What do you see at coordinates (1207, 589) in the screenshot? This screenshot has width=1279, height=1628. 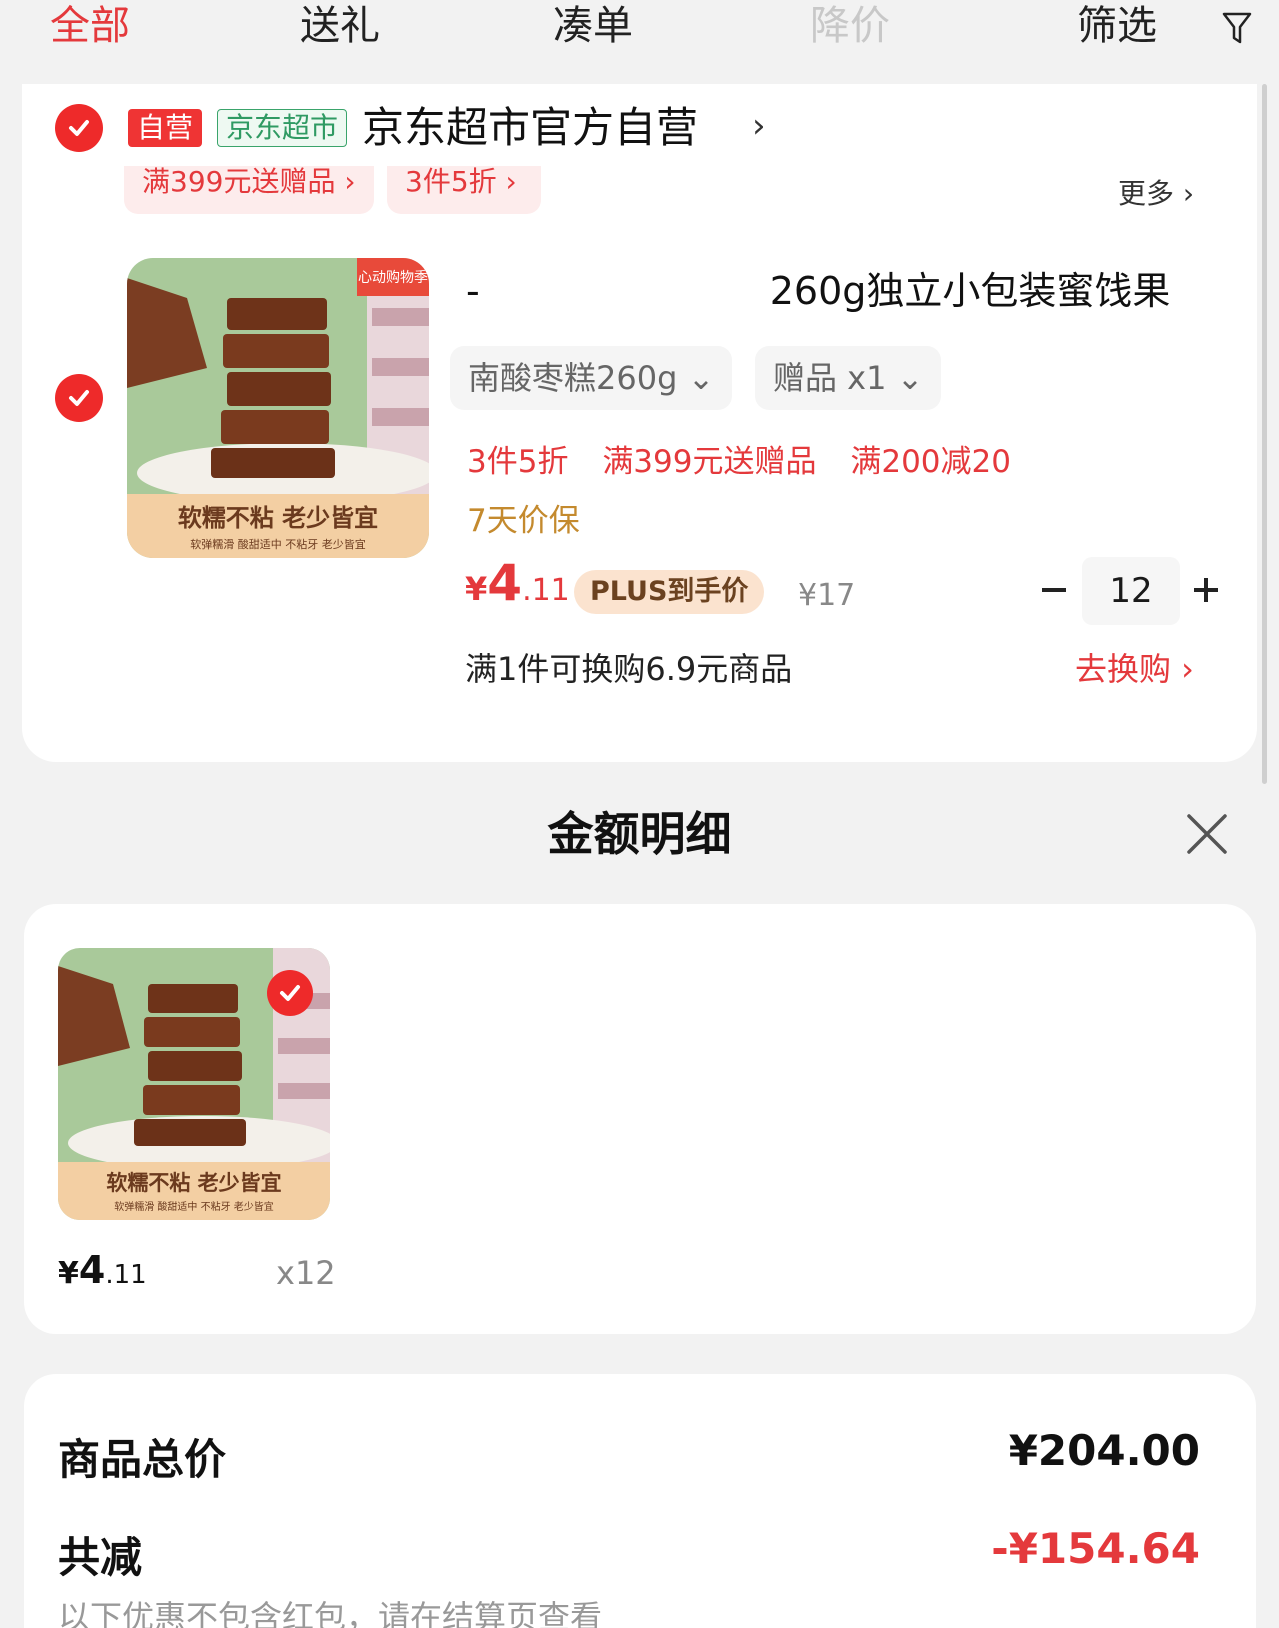 I see `plus-icon` at bounding box center [1207, 589].